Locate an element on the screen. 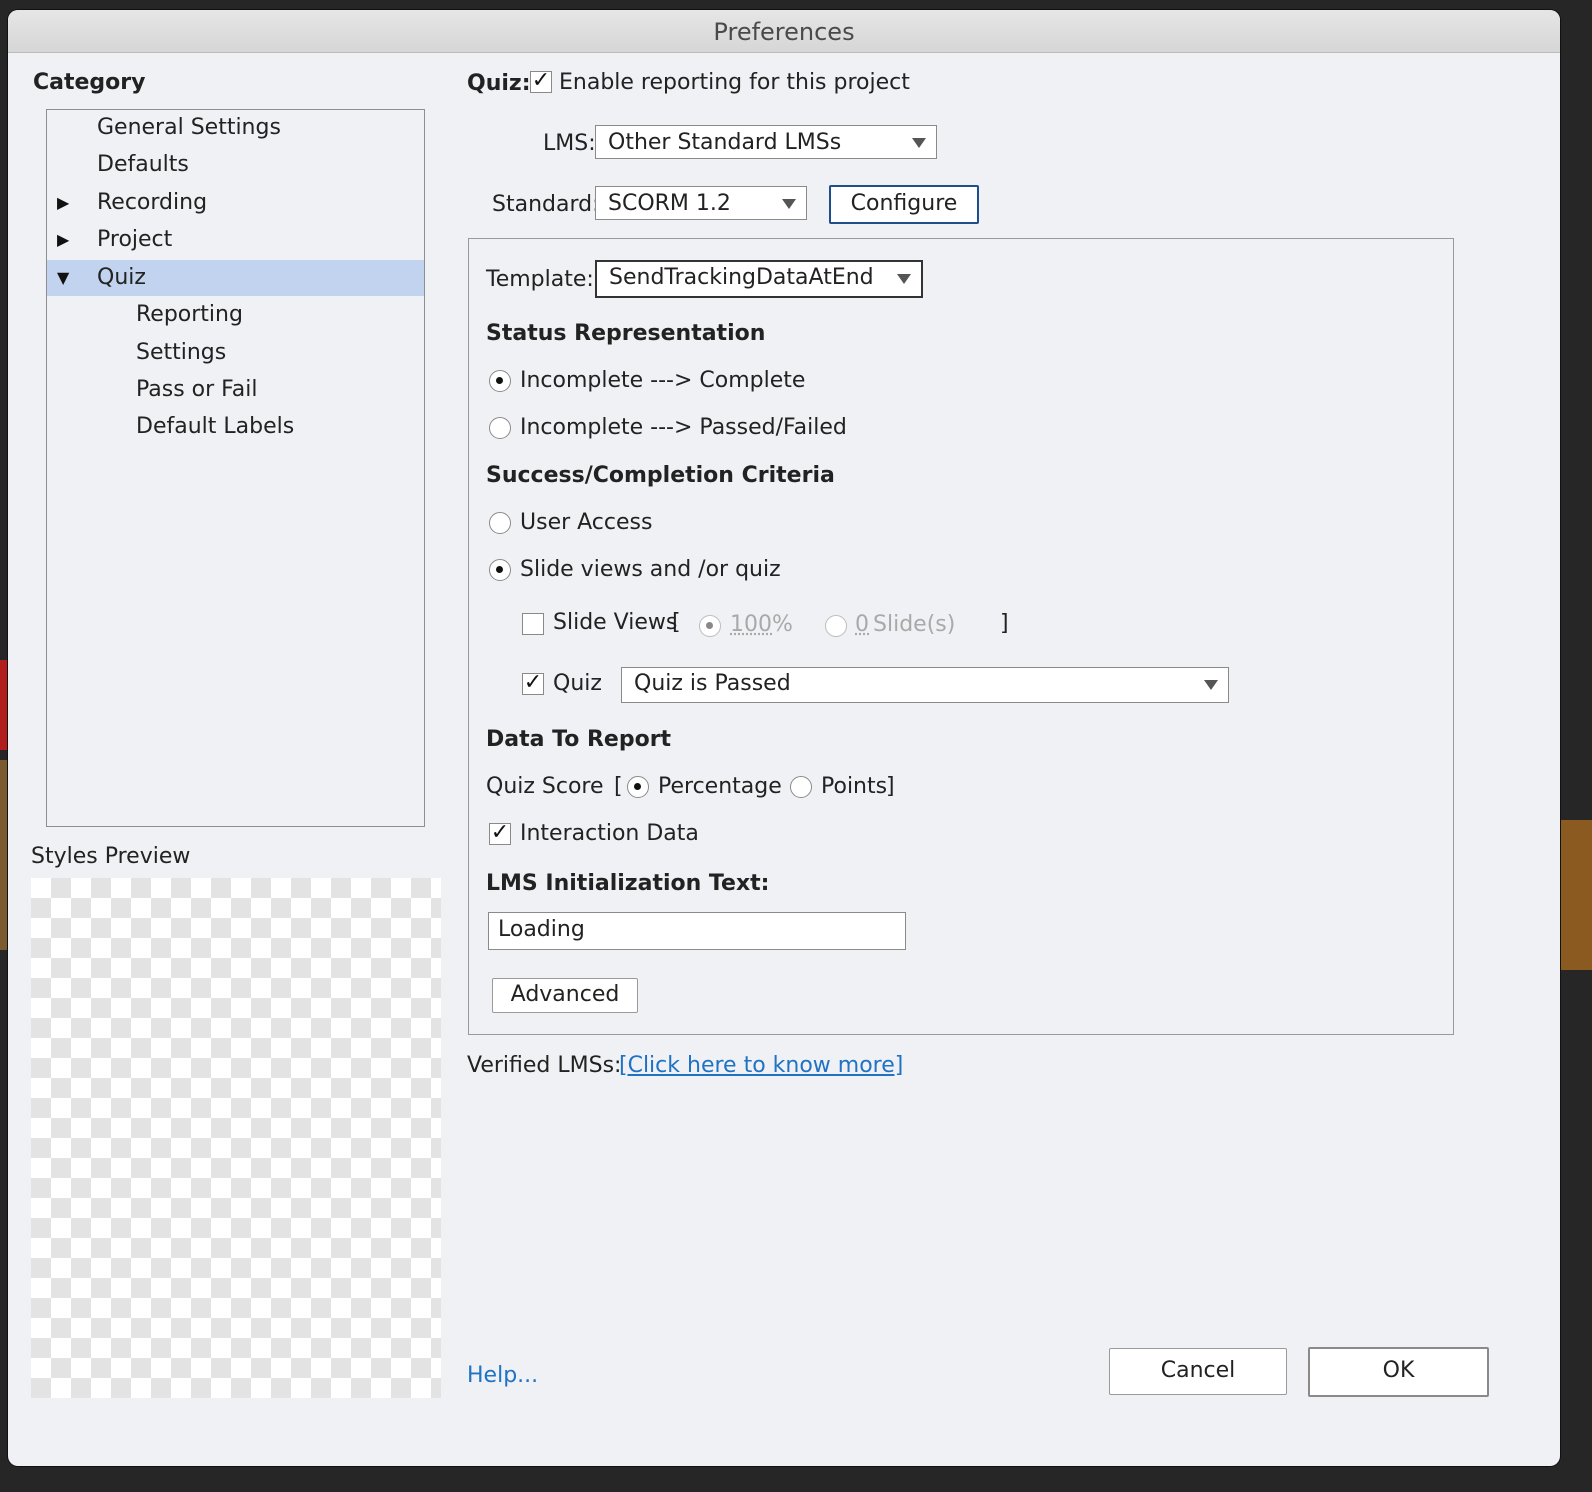 Image resolution: width=1592 pixels, height=1492 pixels. lms-value: Other Standard LMSs is located at coordinates (725, 142).